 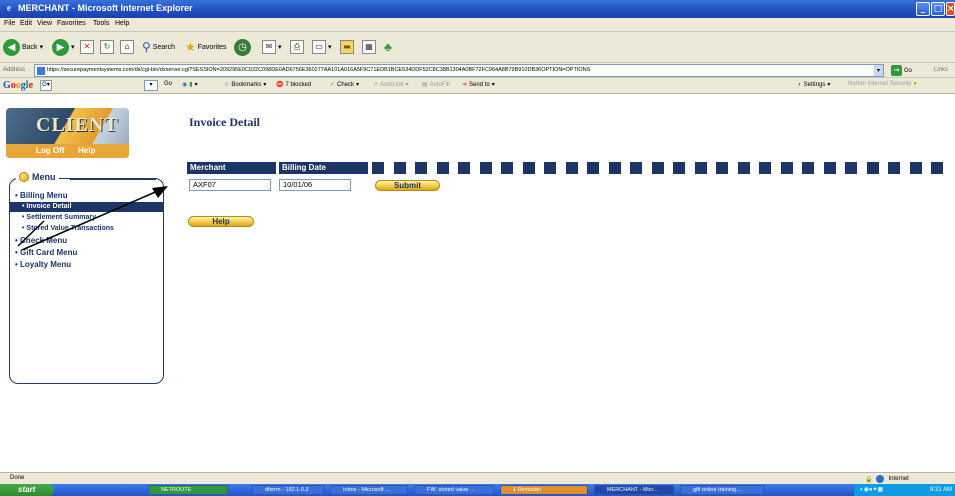 I want to click on merchant-input: AXF07, so click(x=230, y=185).